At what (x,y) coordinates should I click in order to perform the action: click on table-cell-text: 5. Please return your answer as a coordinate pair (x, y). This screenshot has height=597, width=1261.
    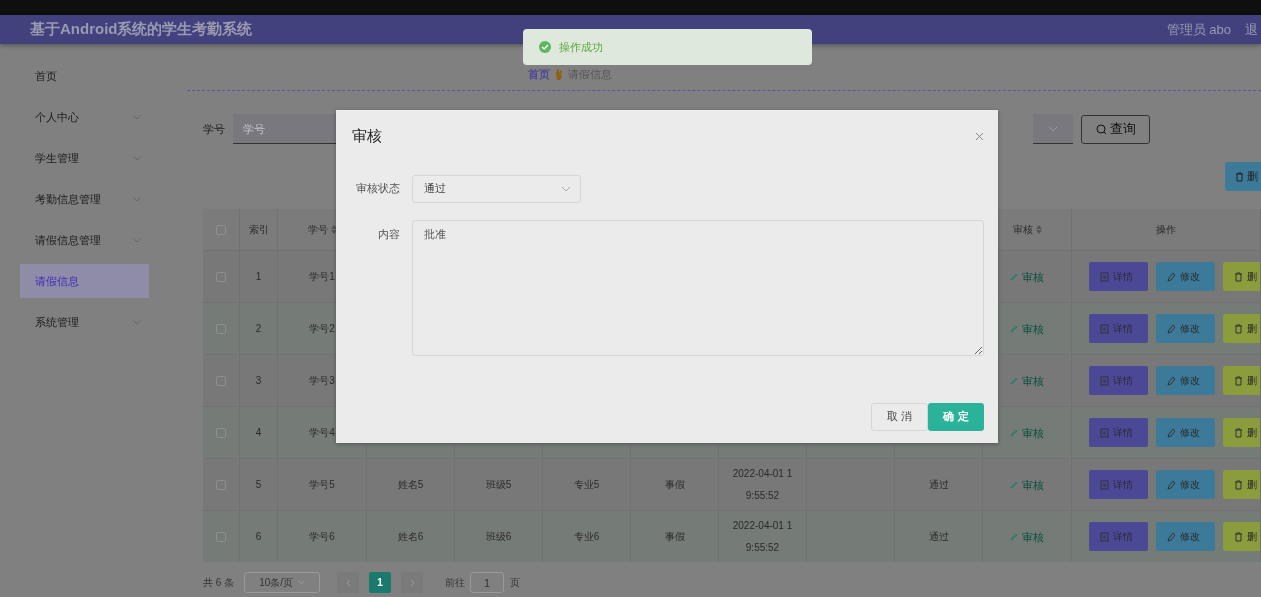
    Looking at the image, I should click on (258, 484).